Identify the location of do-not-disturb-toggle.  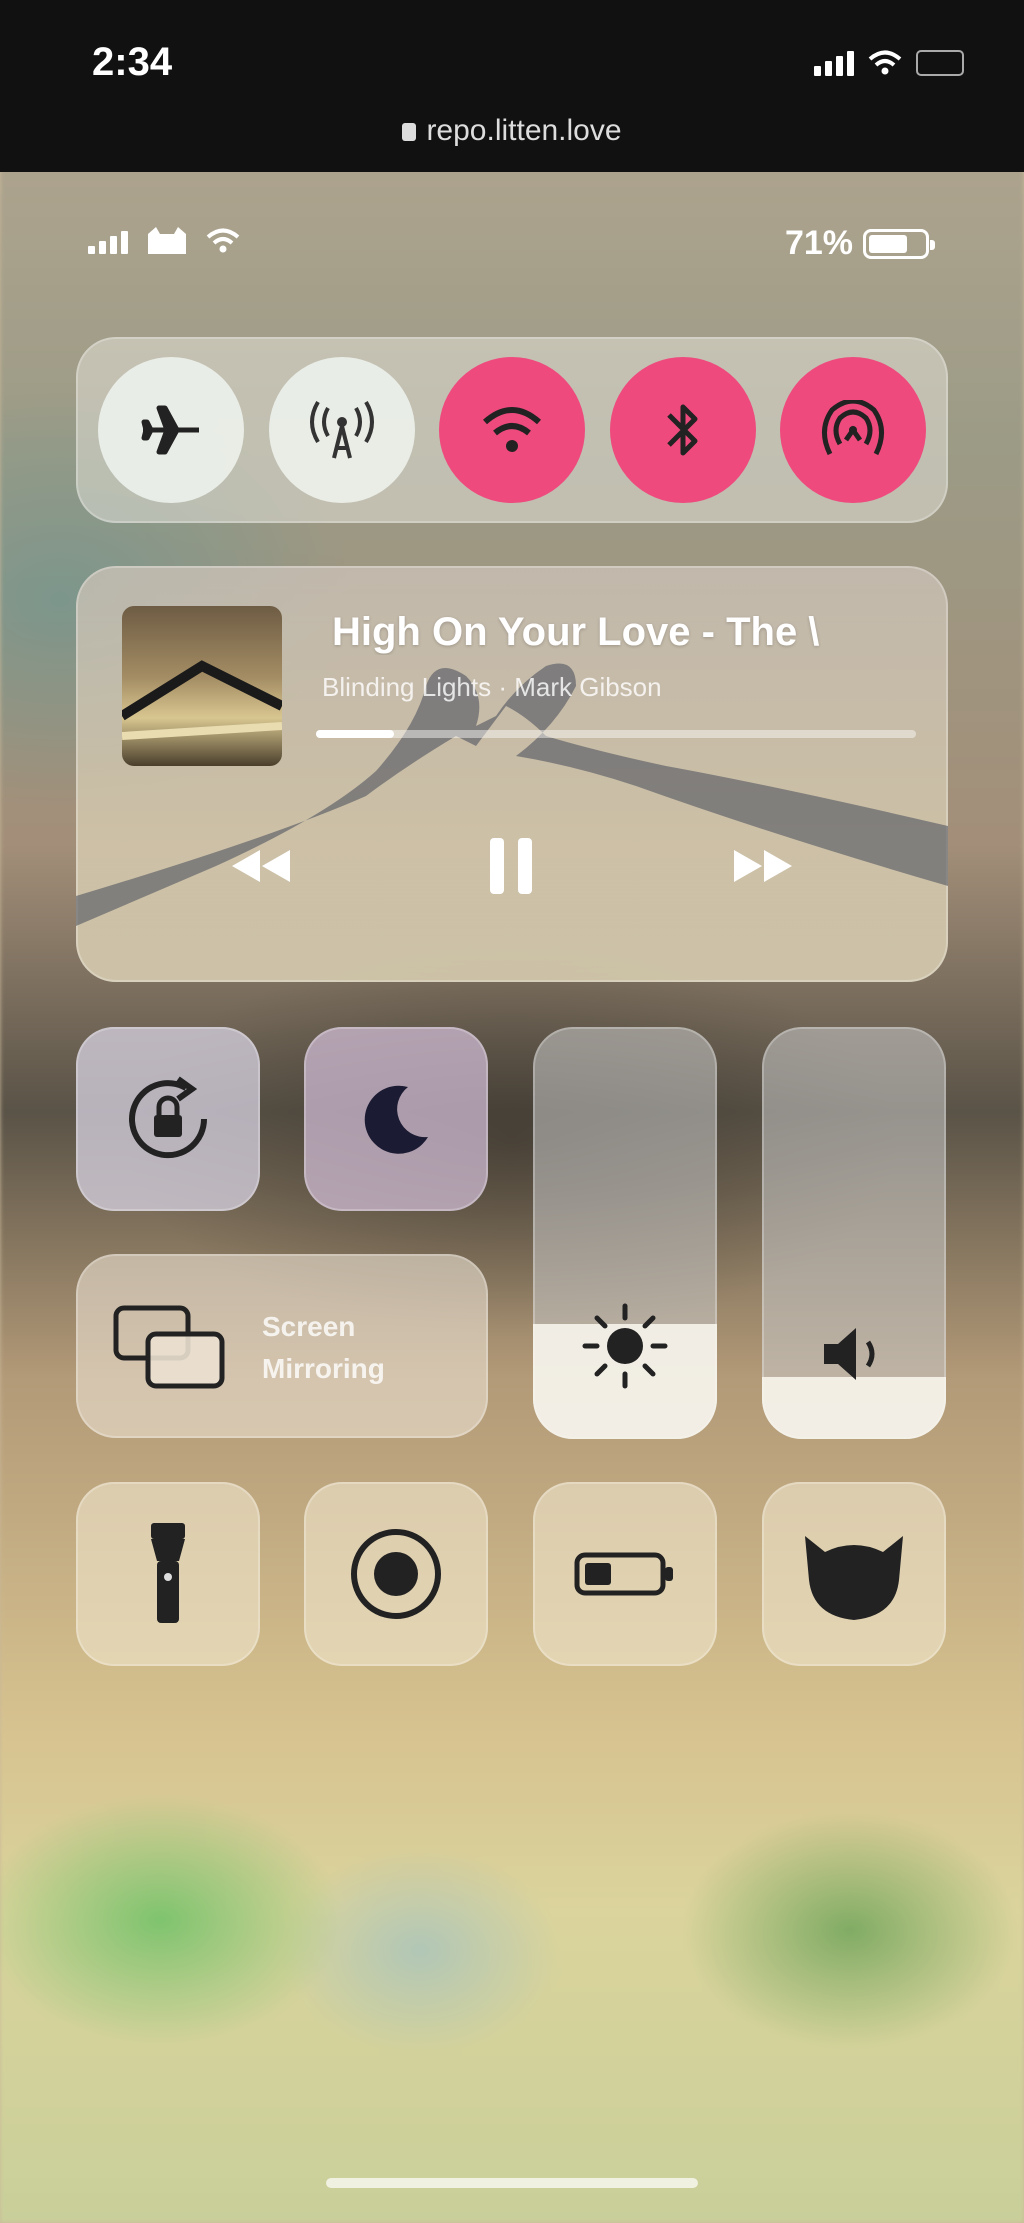
(396, 1119).